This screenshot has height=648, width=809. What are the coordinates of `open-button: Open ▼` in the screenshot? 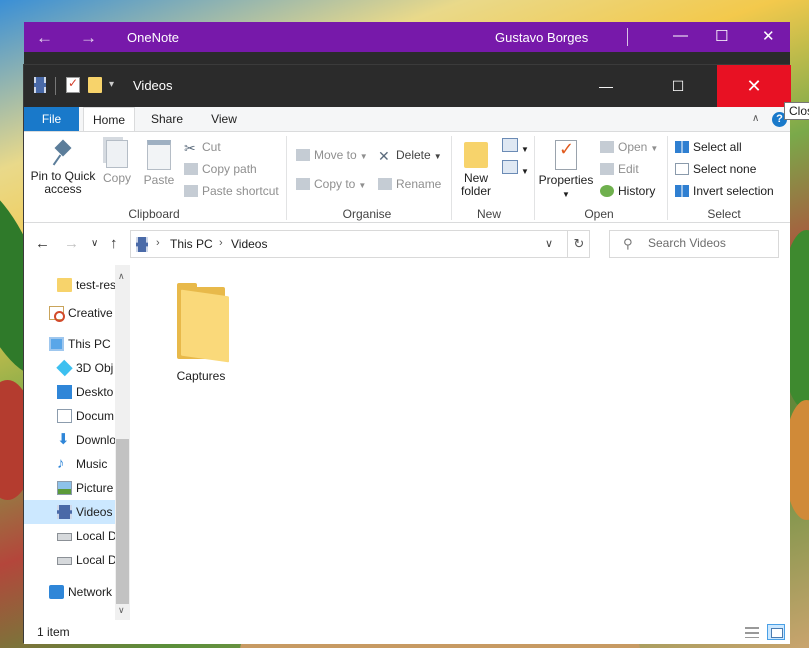 It's located at (629, 147).